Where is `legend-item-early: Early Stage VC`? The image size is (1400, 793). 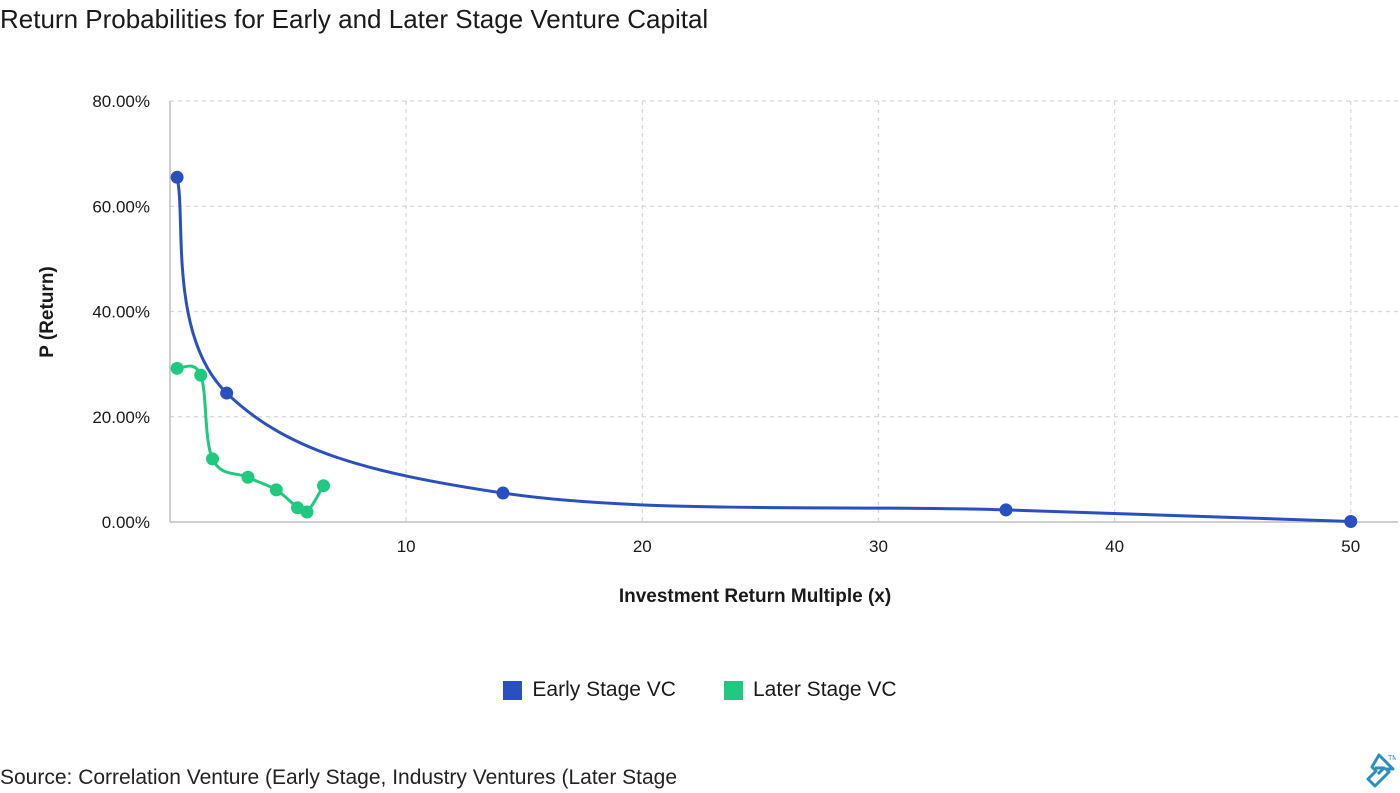
legend-item-early: Early Stage VC is located at coordinates (589, 690).